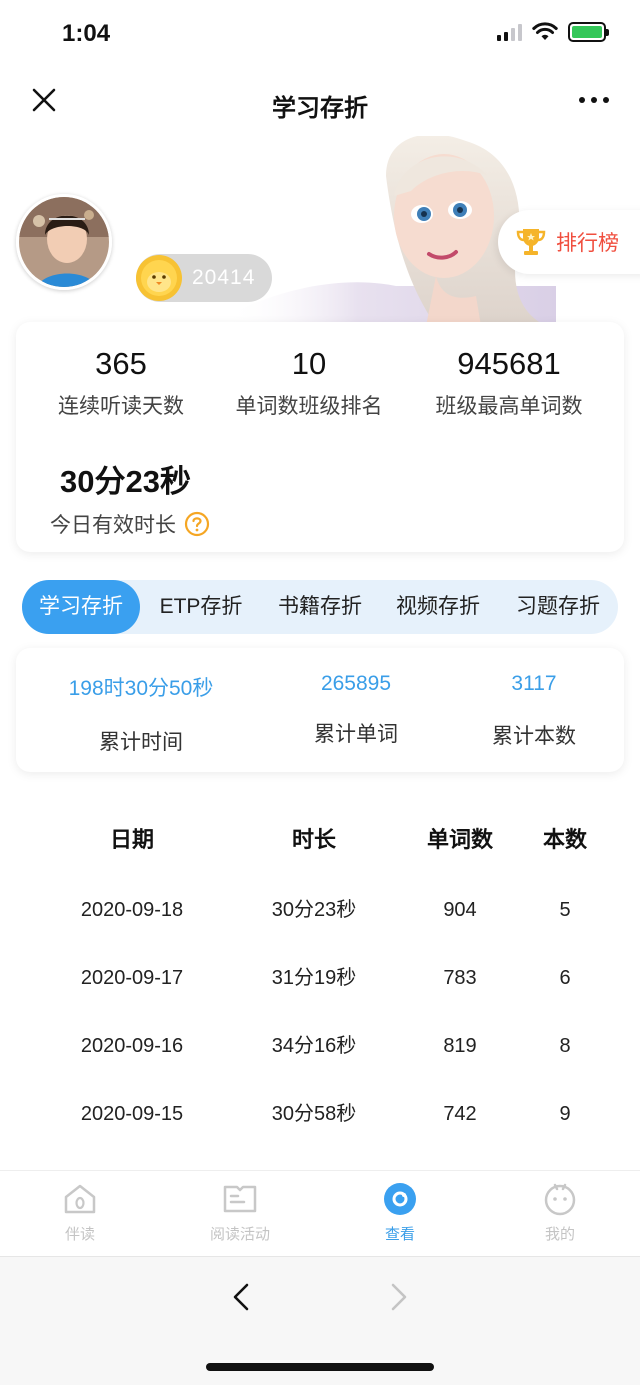 This screenshot has height=1385, width=640. I want to click on table-row: 2020-09-18 30分23秒 904 5, so click(320, 910).